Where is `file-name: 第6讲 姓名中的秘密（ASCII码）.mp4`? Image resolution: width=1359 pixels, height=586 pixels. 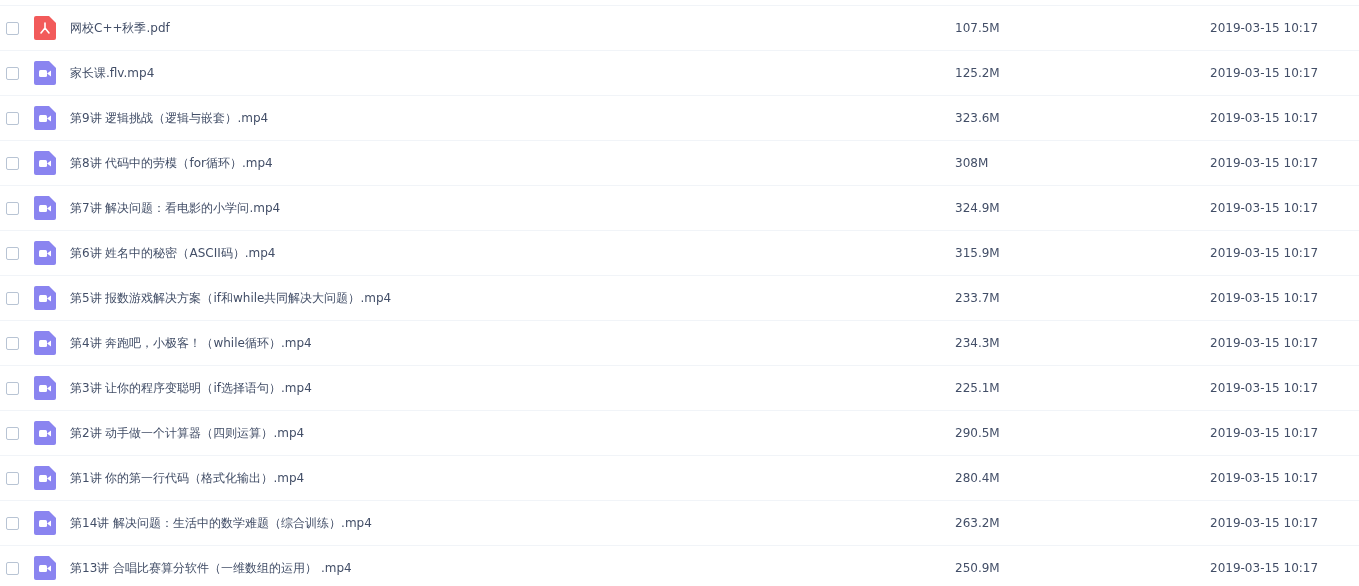
file-name: 第6讲 姓名中的秘密（ASCII码）.mp4 is located at coordinates (480, 253).